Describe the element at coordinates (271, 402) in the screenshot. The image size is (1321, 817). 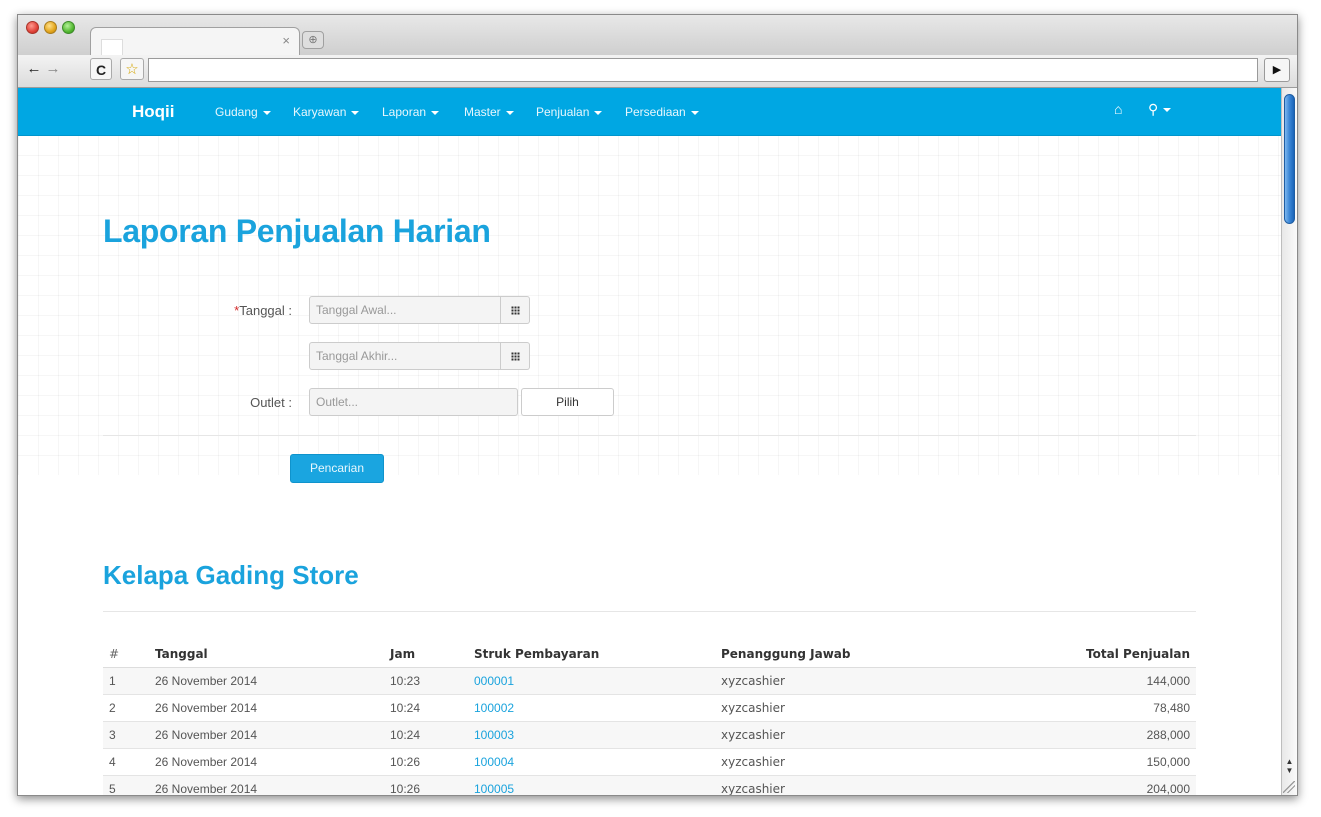
I see `outlet-label: Outlet :` at that location.